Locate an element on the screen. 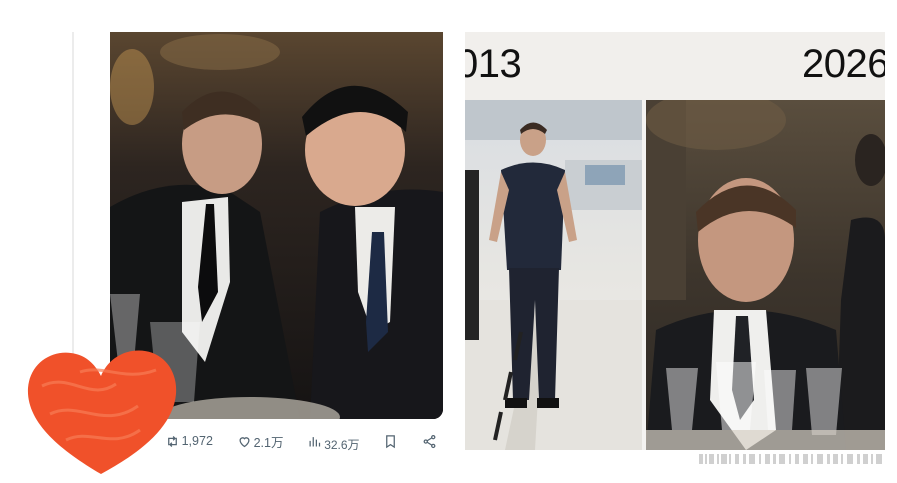  like-action: 2.1万 is located at coordinates (260, 441).